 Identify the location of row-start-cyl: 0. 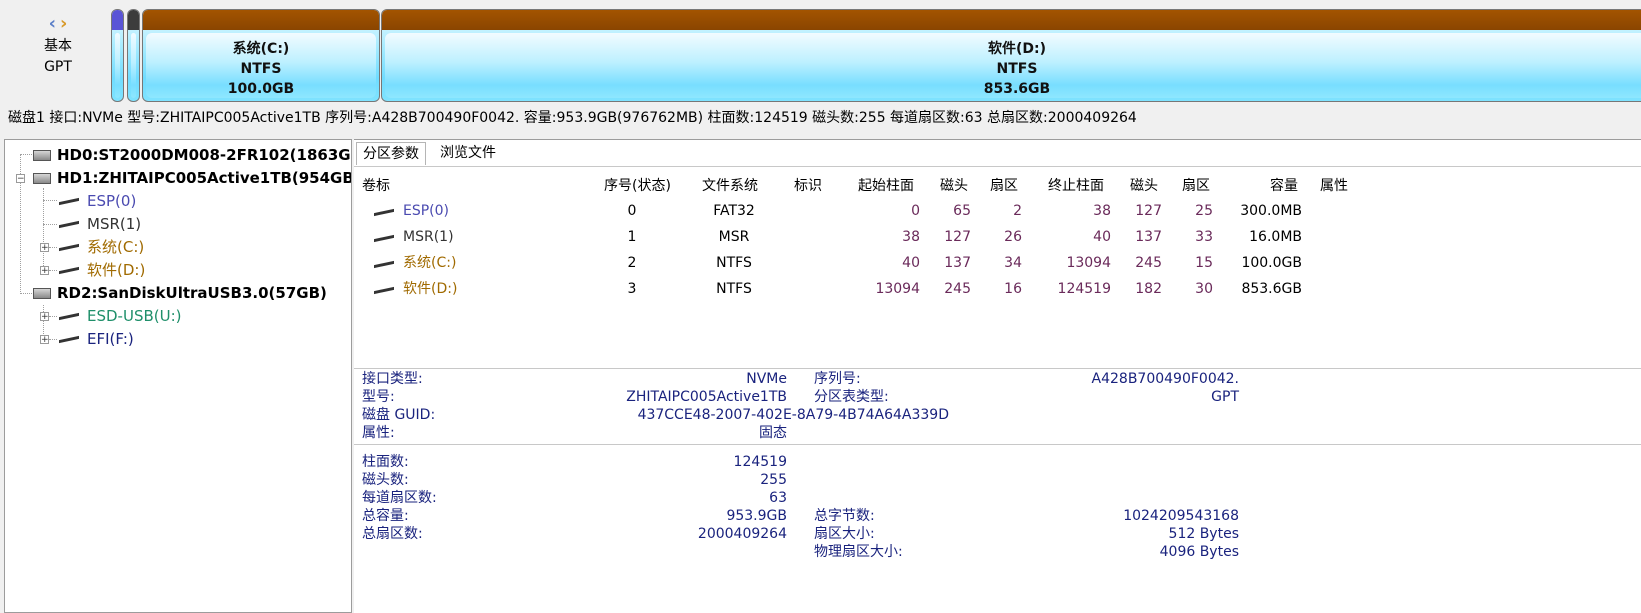
(915, 211).